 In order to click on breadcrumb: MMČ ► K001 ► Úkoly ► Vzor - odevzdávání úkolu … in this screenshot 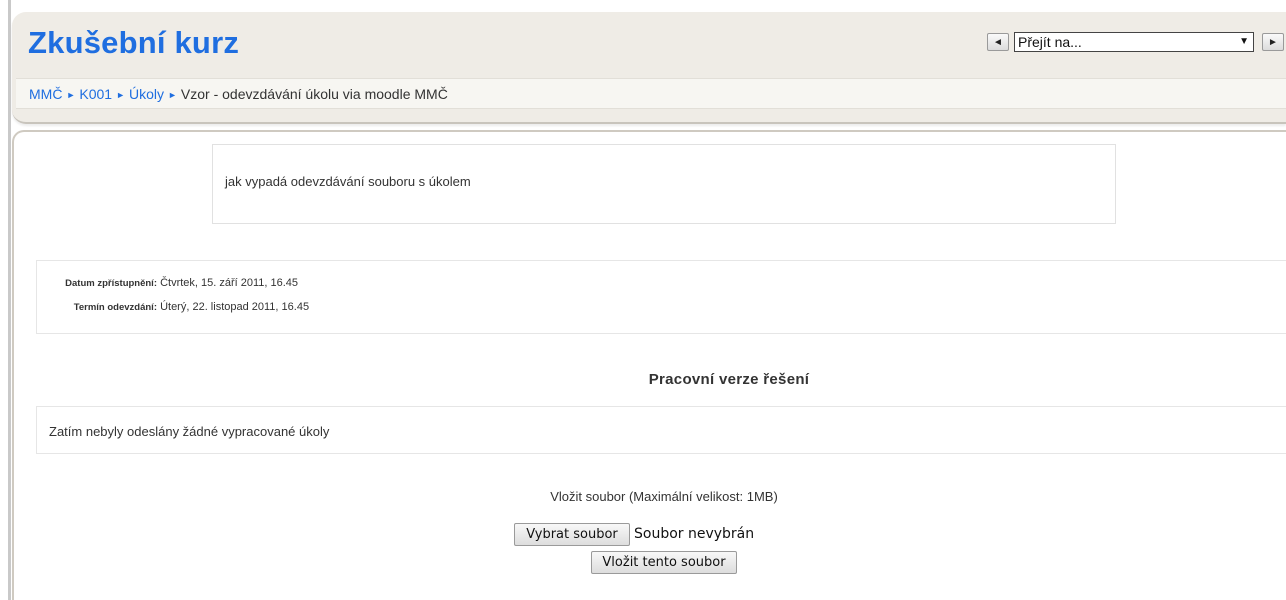, I will do `click(651, 93)`.